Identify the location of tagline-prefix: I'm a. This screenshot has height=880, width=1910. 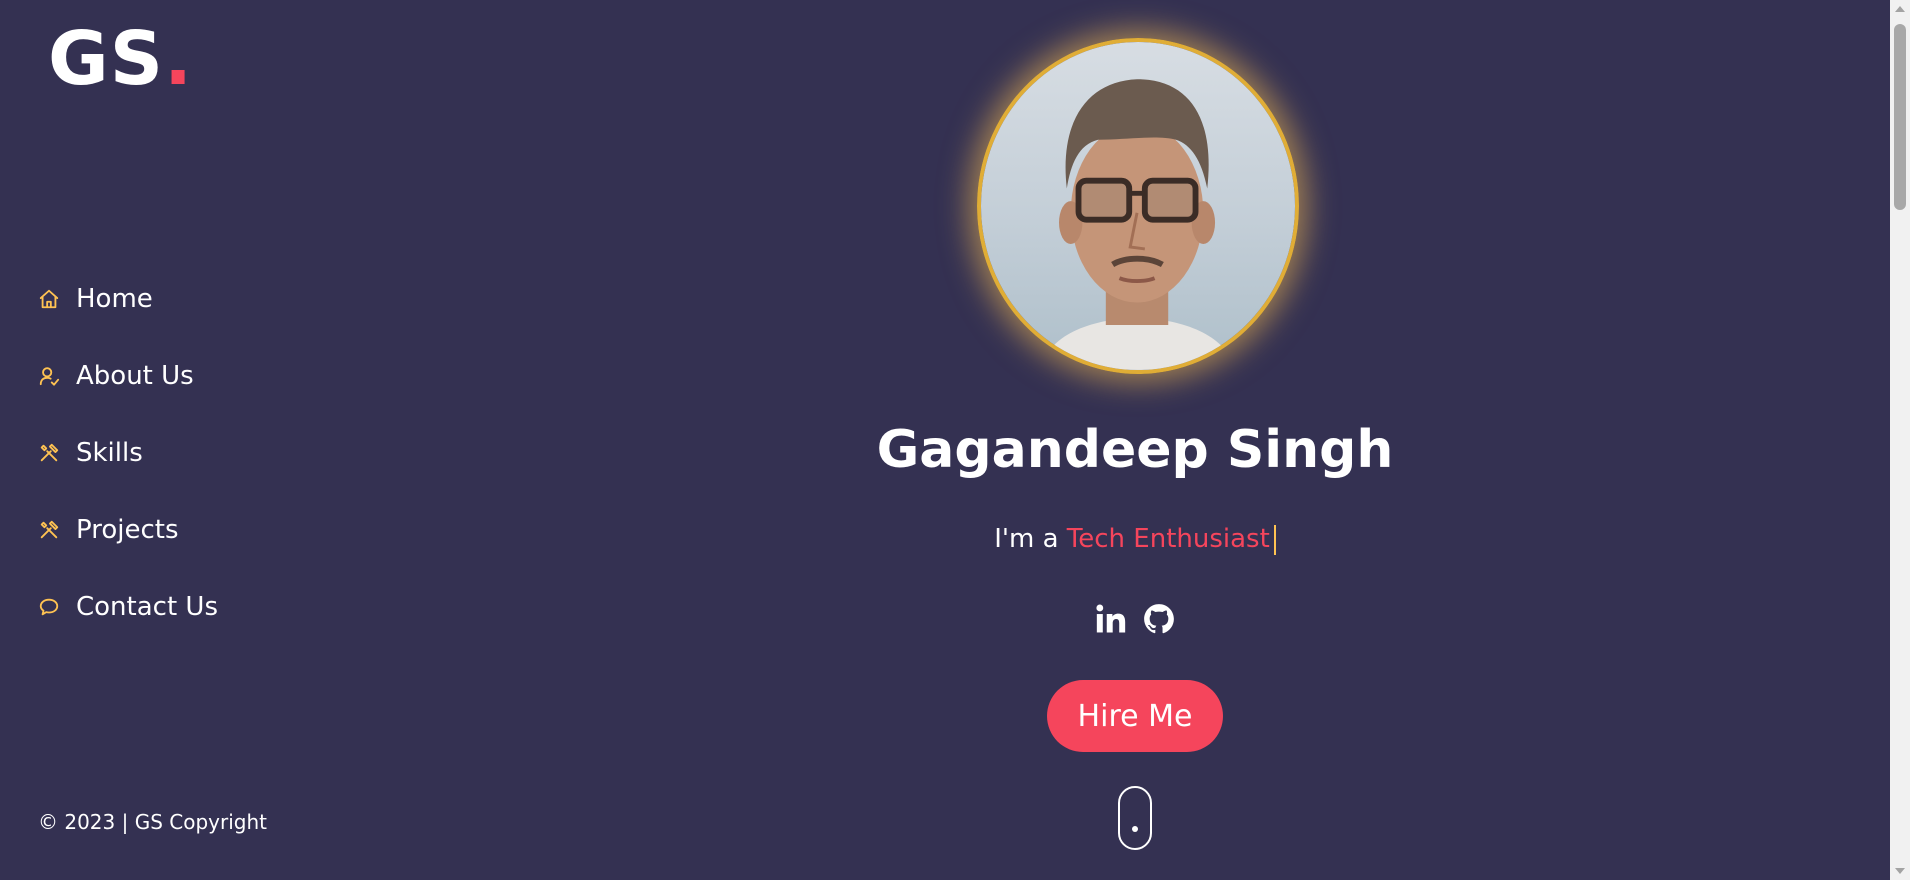
(1030, 539).